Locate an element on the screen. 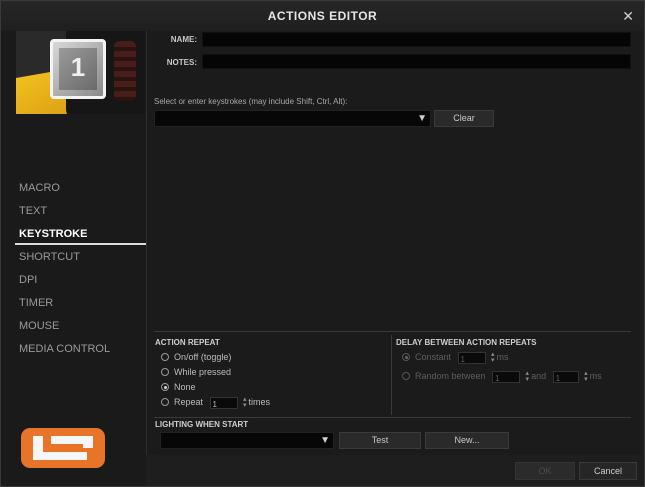 This screenshot has width=645, height=487. random-max-stepper: 1 ▴ ▾ is located at coordinates (570, 376).